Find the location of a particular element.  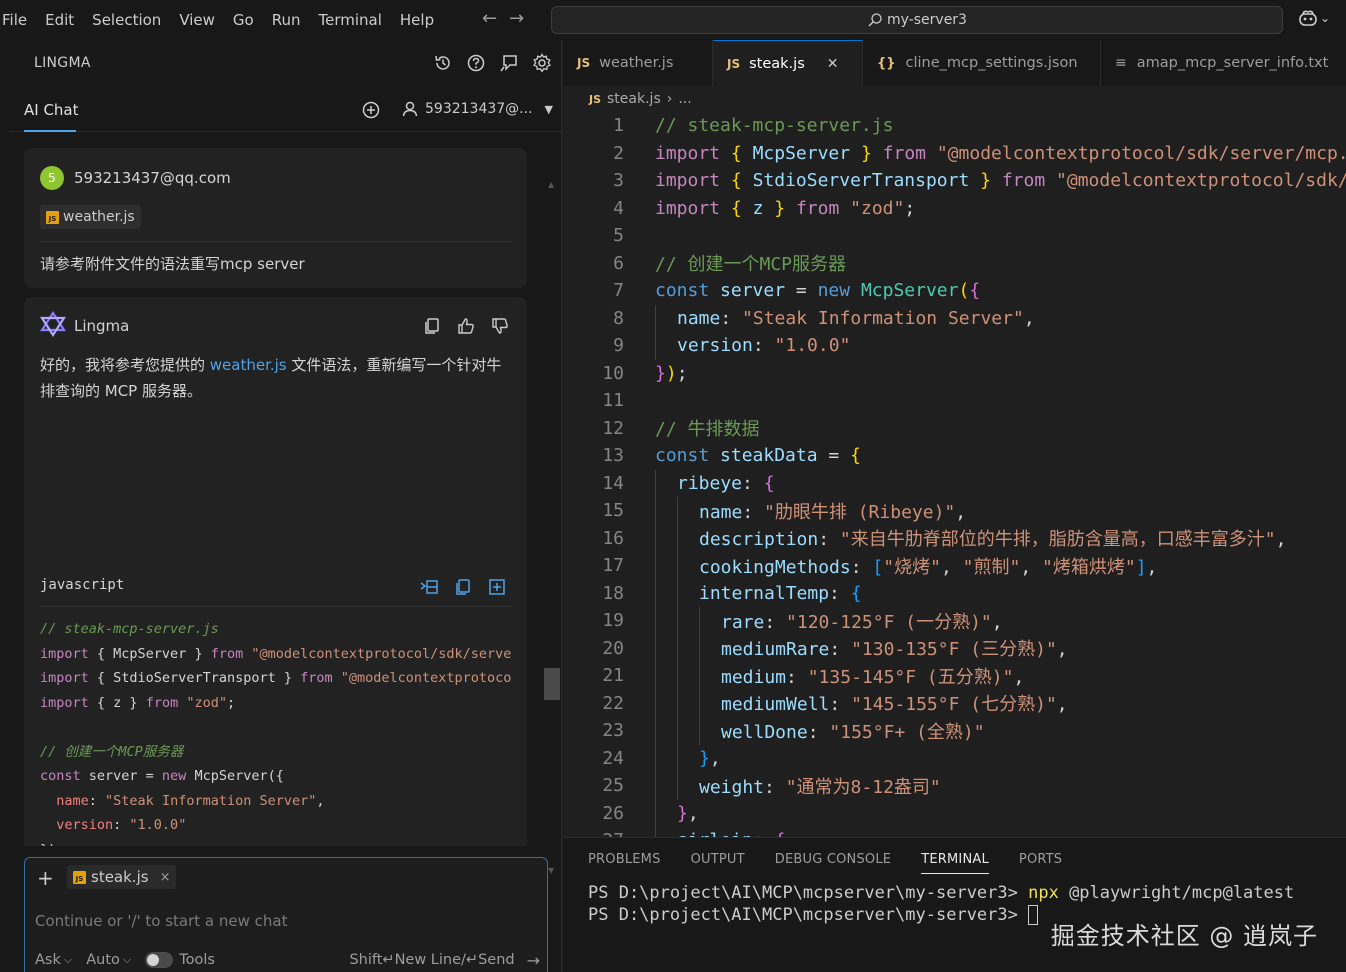

terminal-cursor is located at coordinates (1033, 915).